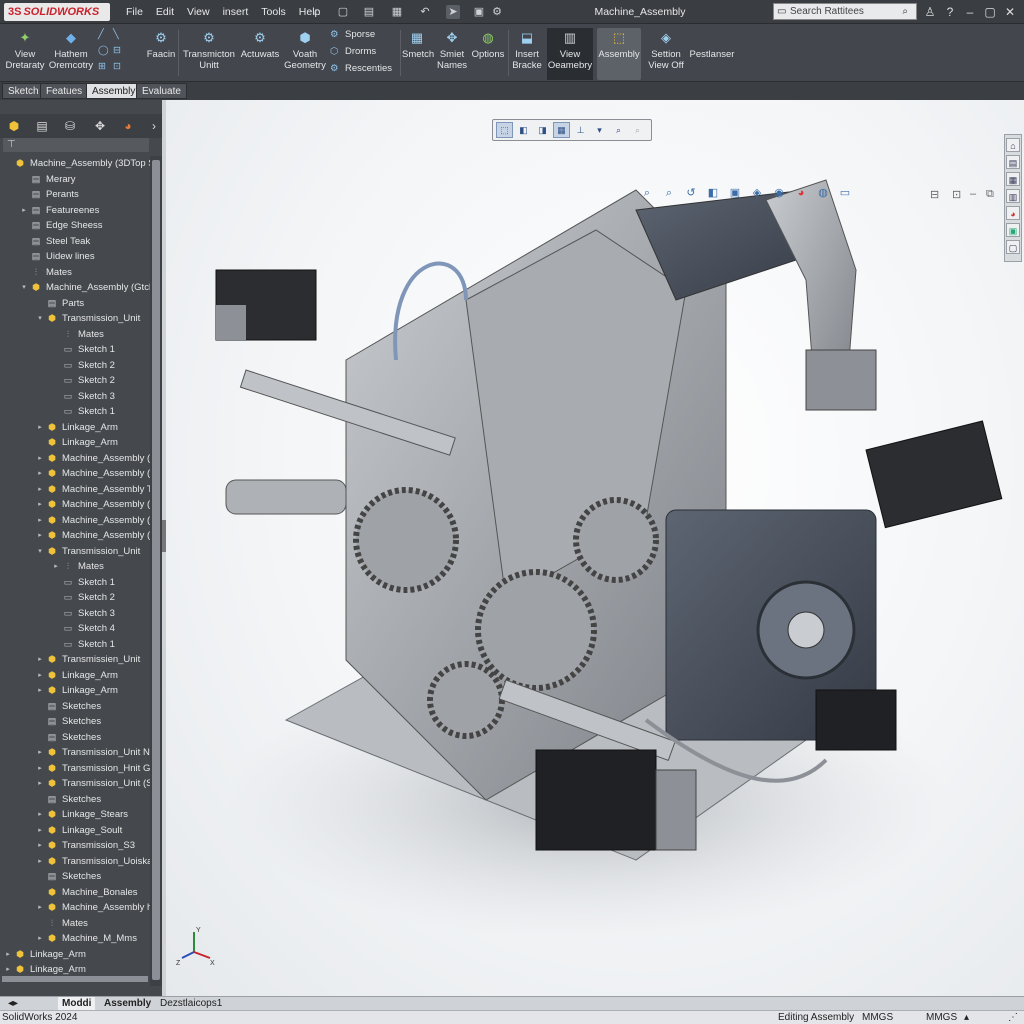  Describe the element at coordinates (75, 893) in the screenshot. I see `tree-item: ⬢ Machine_Bonales` at that location.